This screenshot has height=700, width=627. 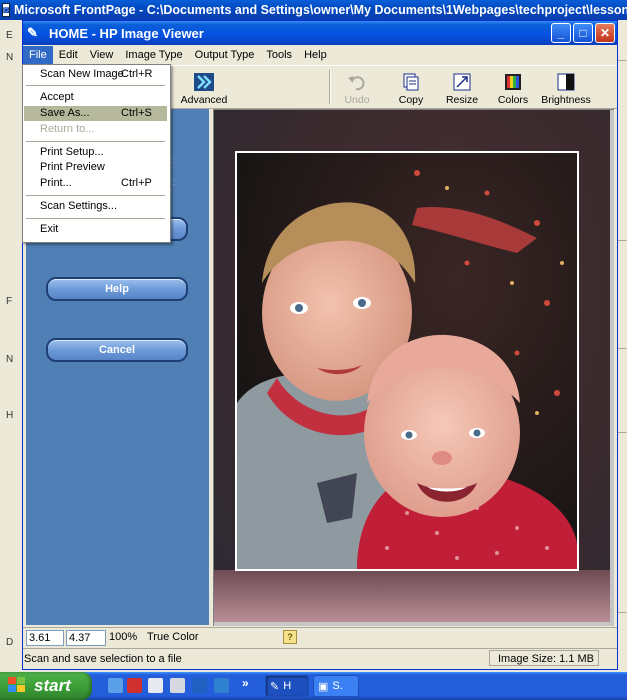 I want to click on menu-item-label: Accept, so click(x=57, y=97).